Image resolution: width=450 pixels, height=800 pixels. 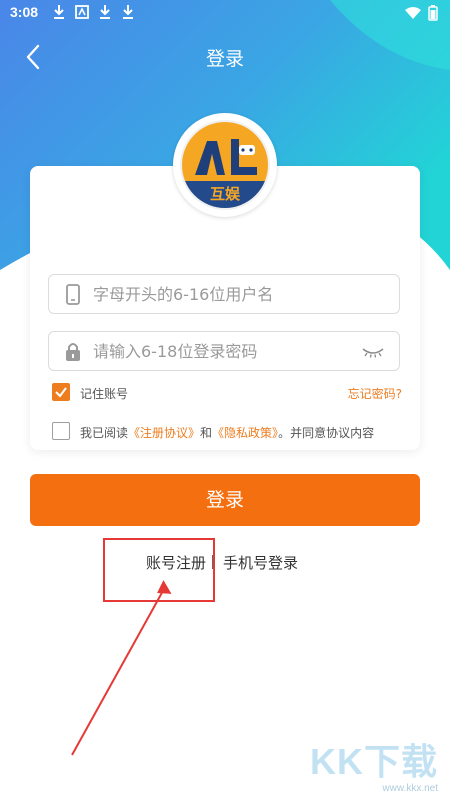 What do you see at coordinates (224, 194) in the screenshot?
I see `logo-text: 互娱` at bounding box center [224, 194].